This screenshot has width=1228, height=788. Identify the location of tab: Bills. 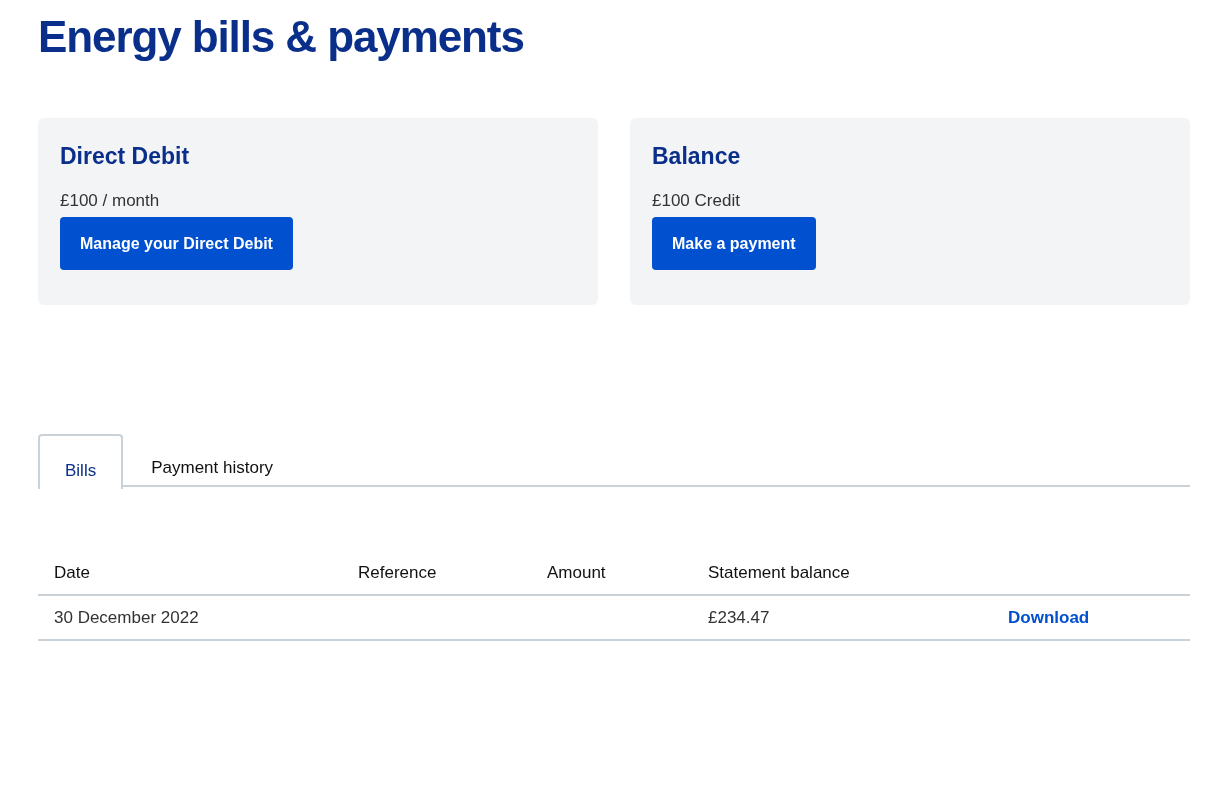
(81, 461).